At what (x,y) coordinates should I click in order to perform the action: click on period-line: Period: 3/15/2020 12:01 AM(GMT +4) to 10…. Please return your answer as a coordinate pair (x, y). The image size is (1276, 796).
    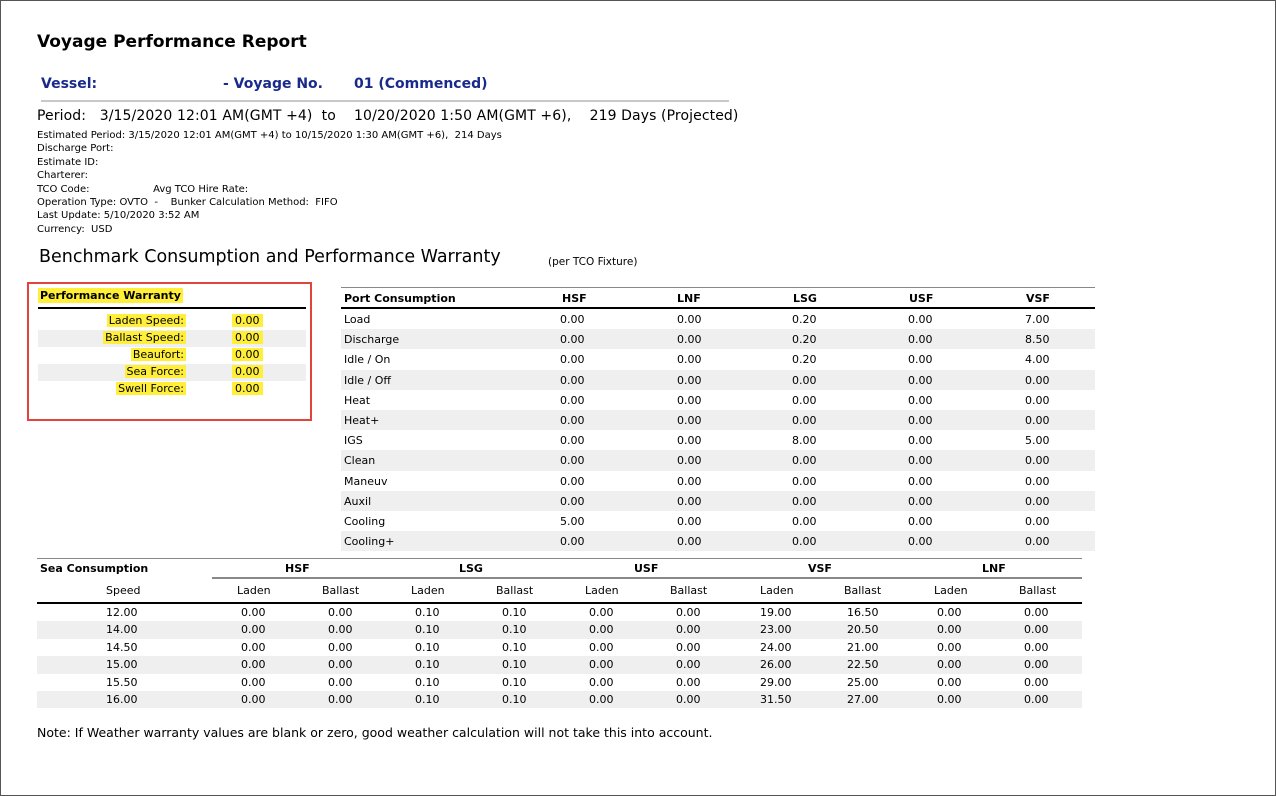
    Looking at the image, I should click on (388, 116).